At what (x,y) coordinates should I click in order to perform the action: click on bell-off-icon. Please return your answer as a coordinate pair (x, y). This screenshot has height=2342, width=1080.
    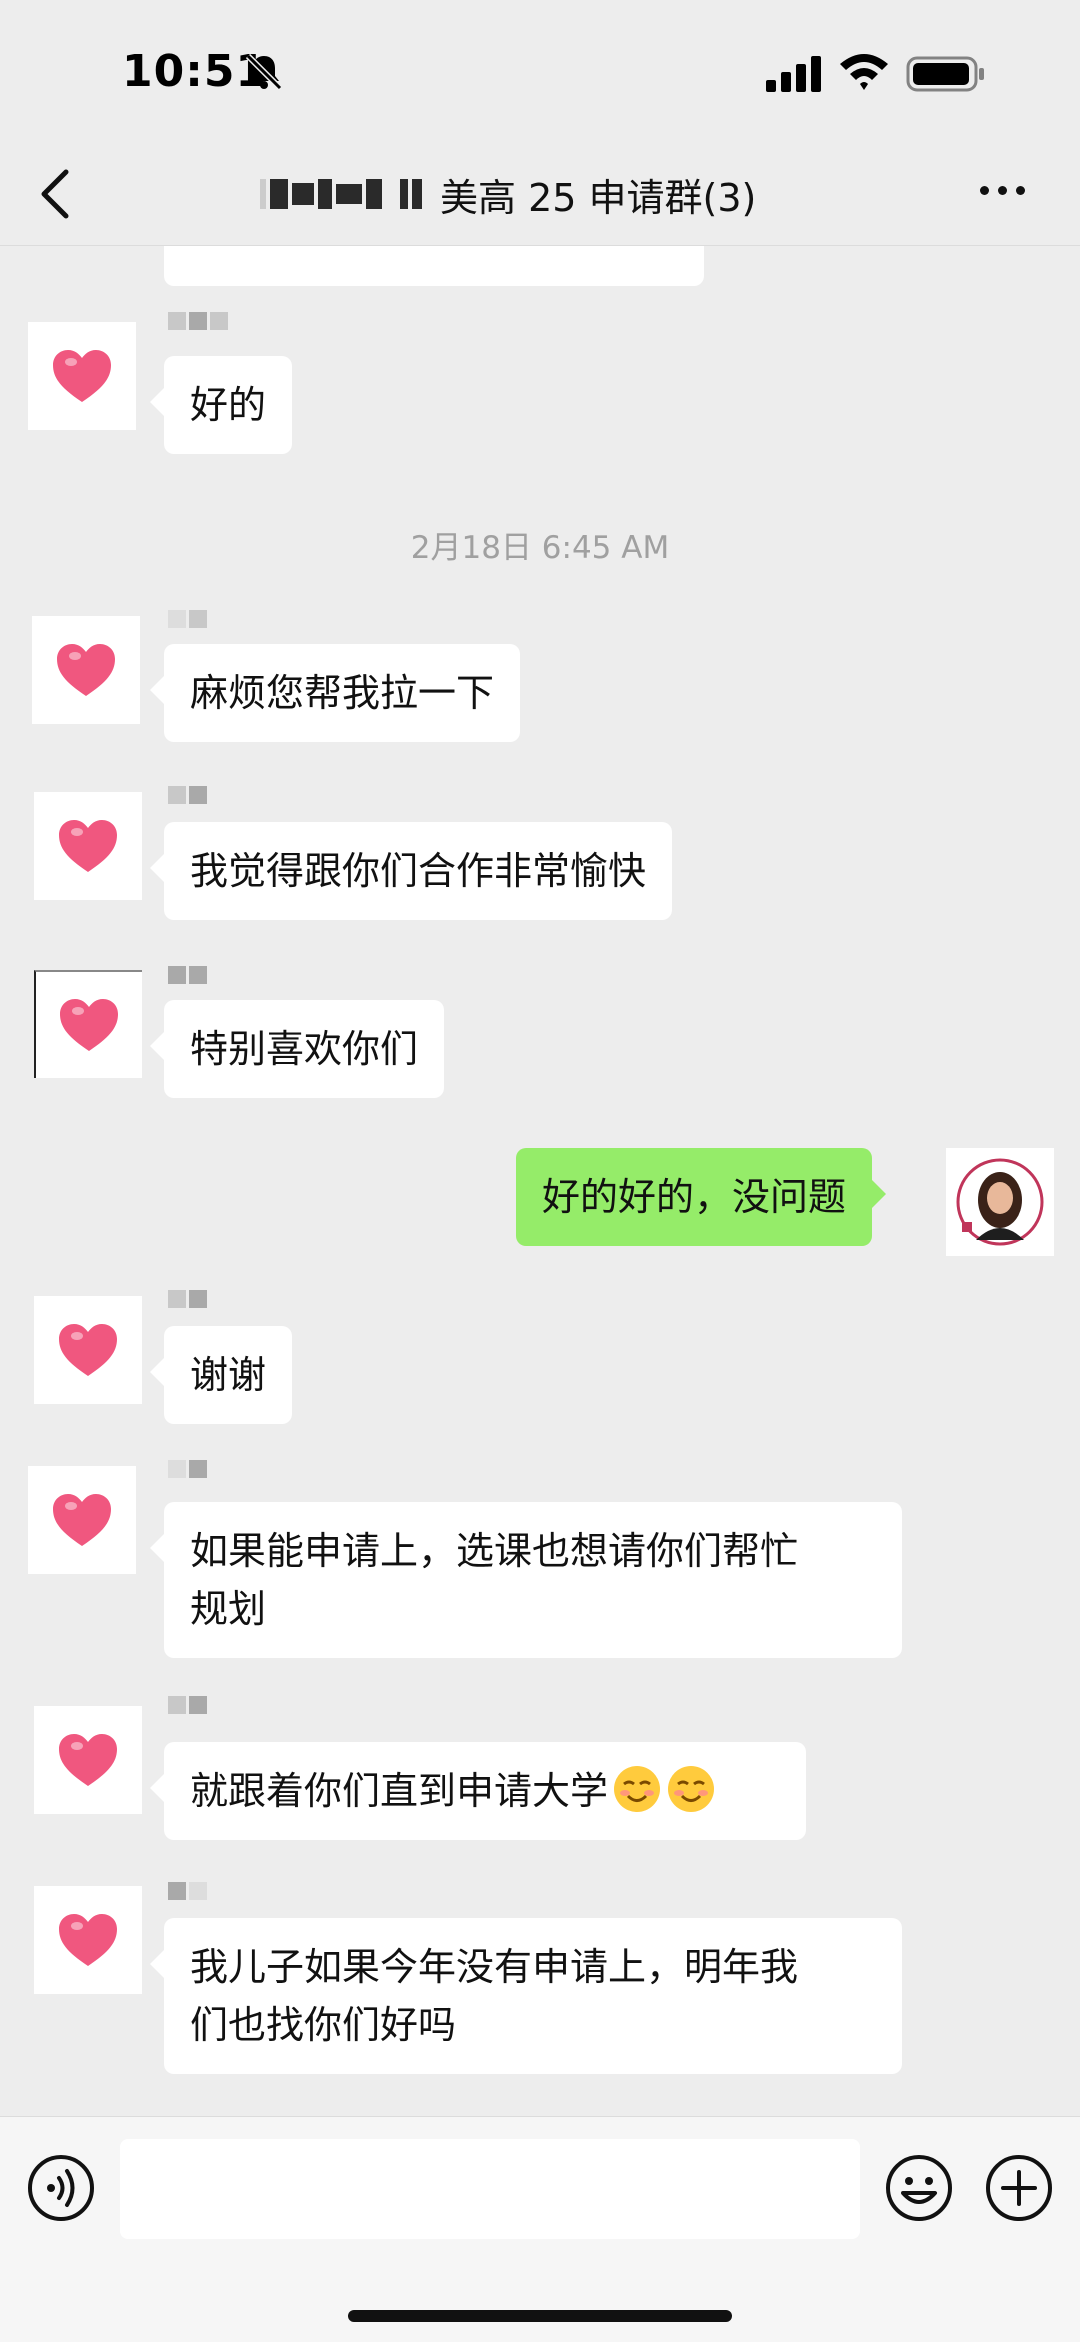
    Looking at the image, I should click on (264, 72).